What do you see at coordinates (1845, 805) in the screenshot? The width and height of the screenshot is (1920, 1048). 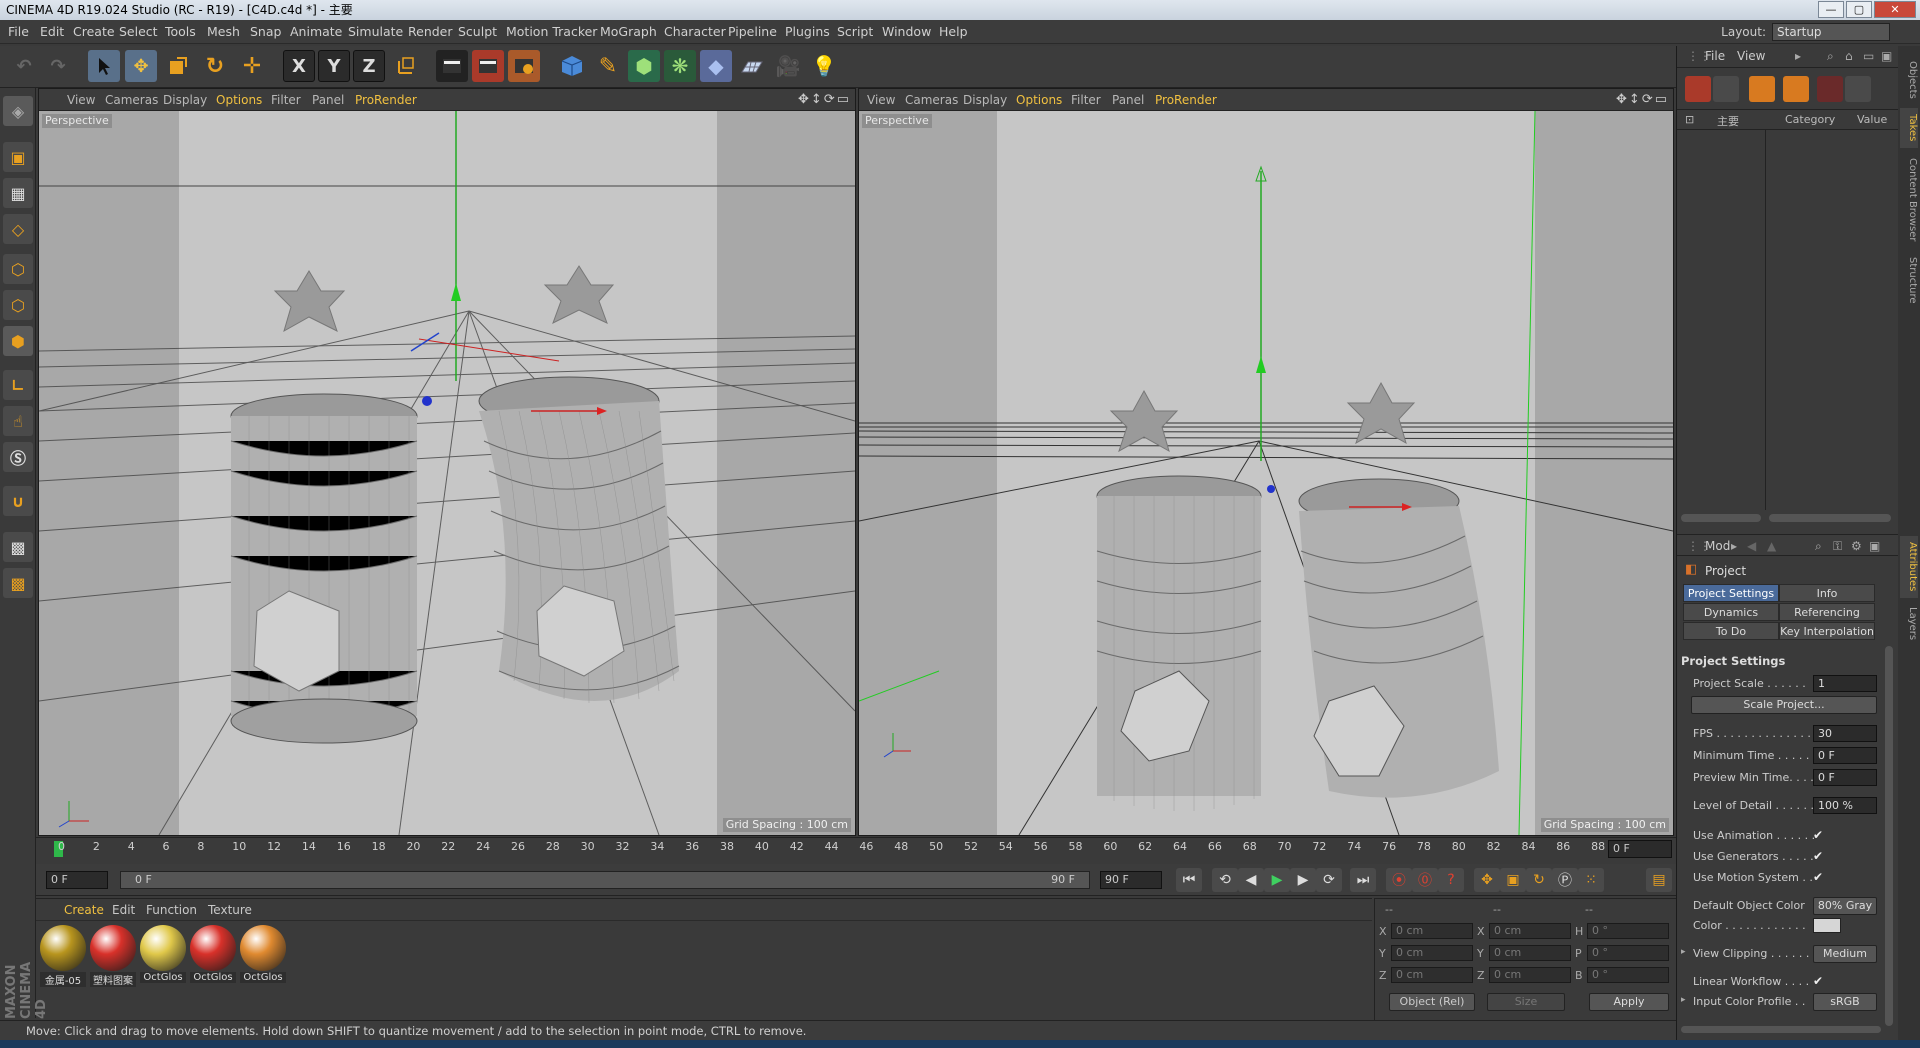 I see `level-of-detail-input: 100 %` at bounding box center [1845, 805].